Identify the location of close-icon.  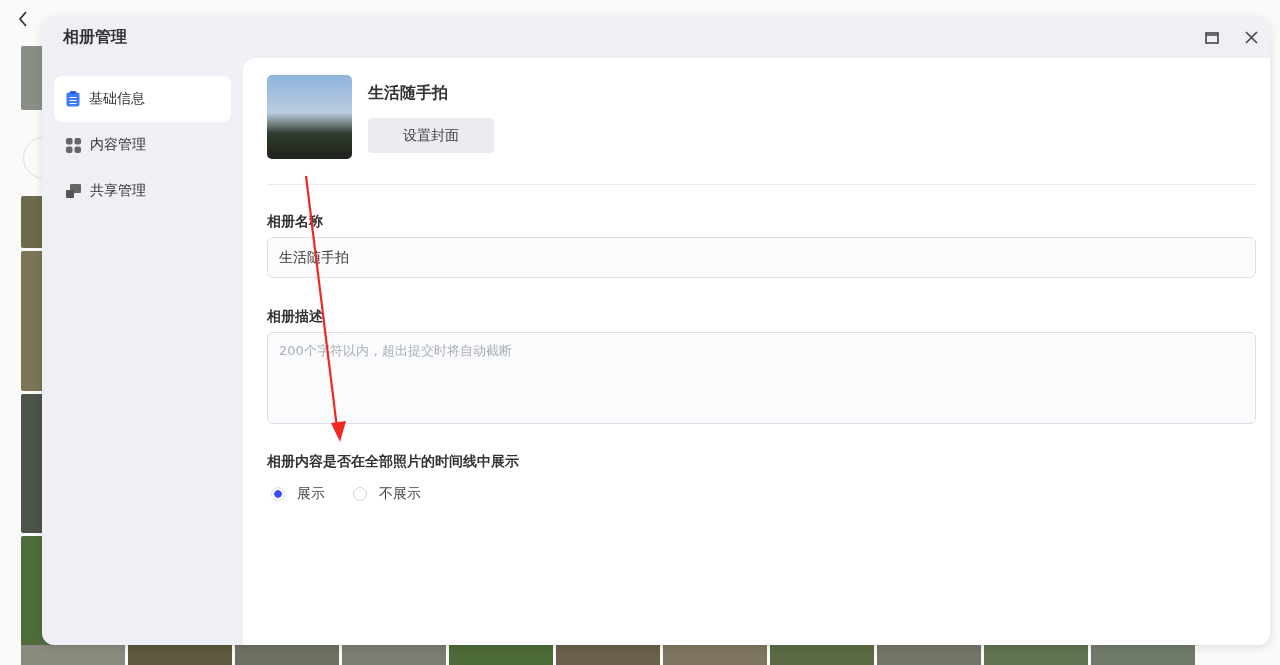
(1251, 37).